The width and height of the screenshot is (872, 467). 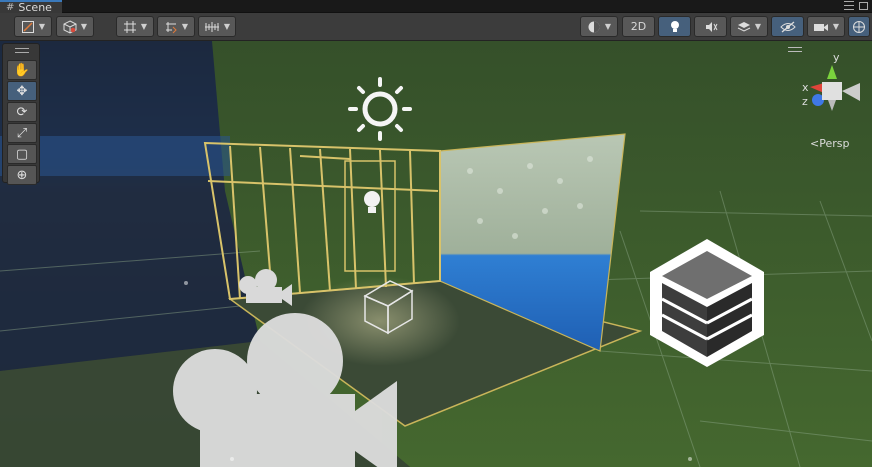 I want to click on scale-tool-button: ⤢, so click(x=22, y=133).